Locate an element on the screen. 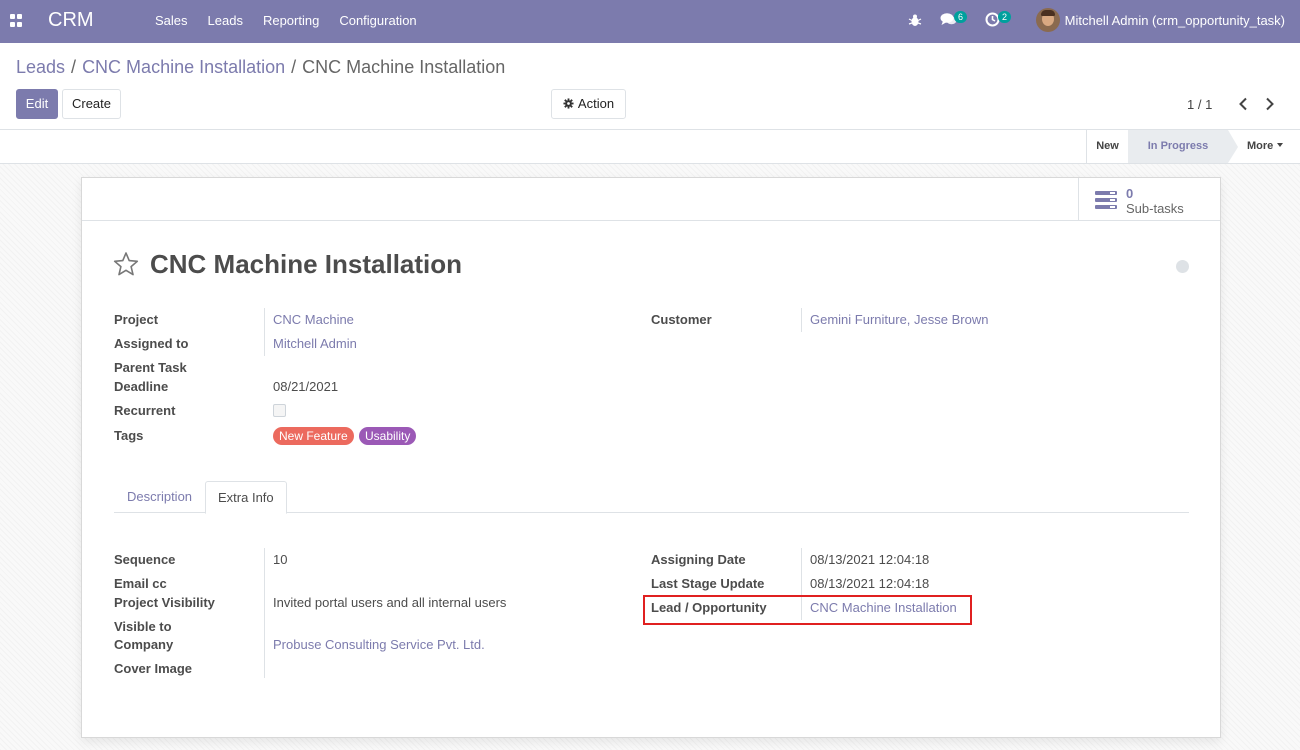  gear-icon is located at coordinates (568, 103).